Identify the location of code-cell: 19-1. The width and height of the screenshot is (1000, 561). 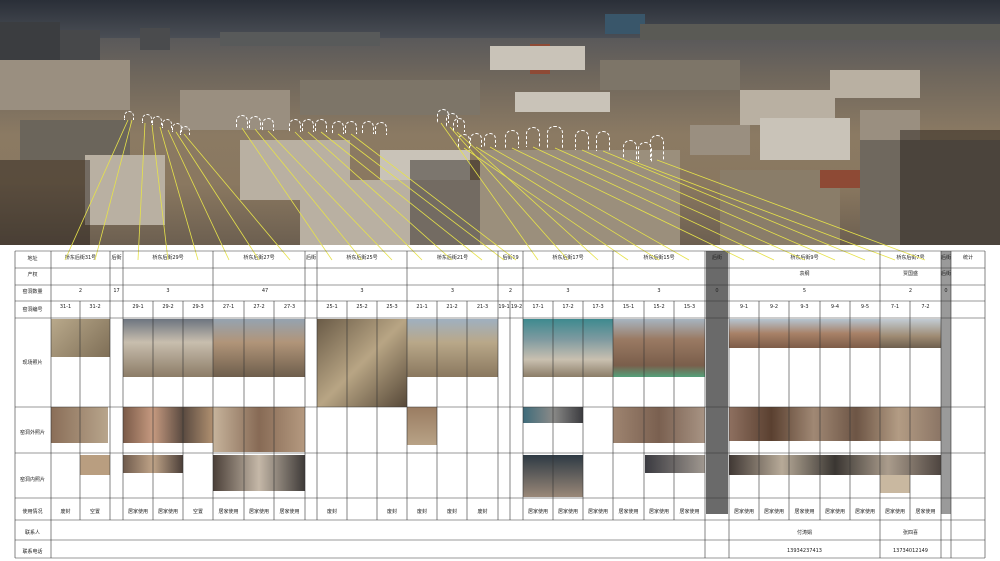
(504, 307).